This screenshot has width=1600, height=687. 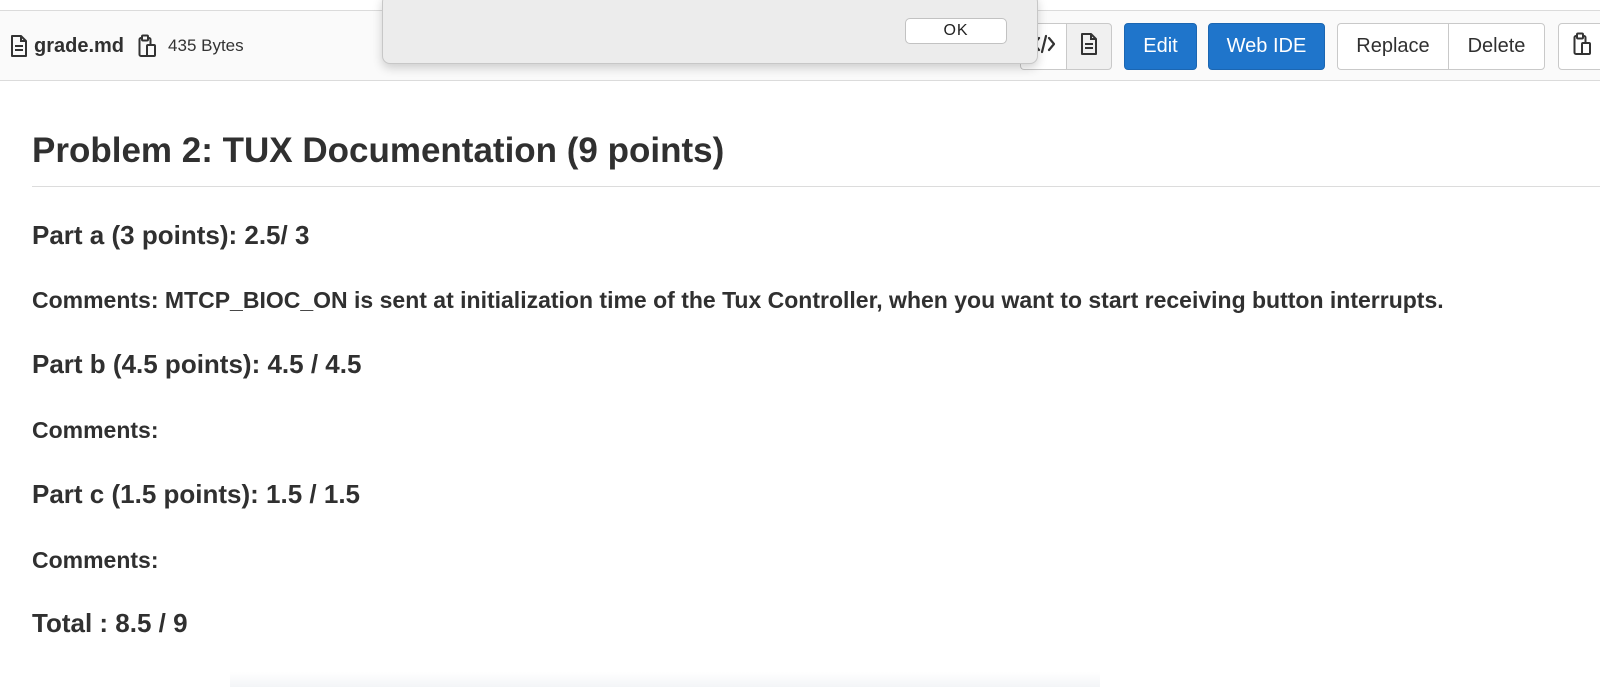 I want to click on file-actions-group: Replace Delete, so click(x=1441, y=46).